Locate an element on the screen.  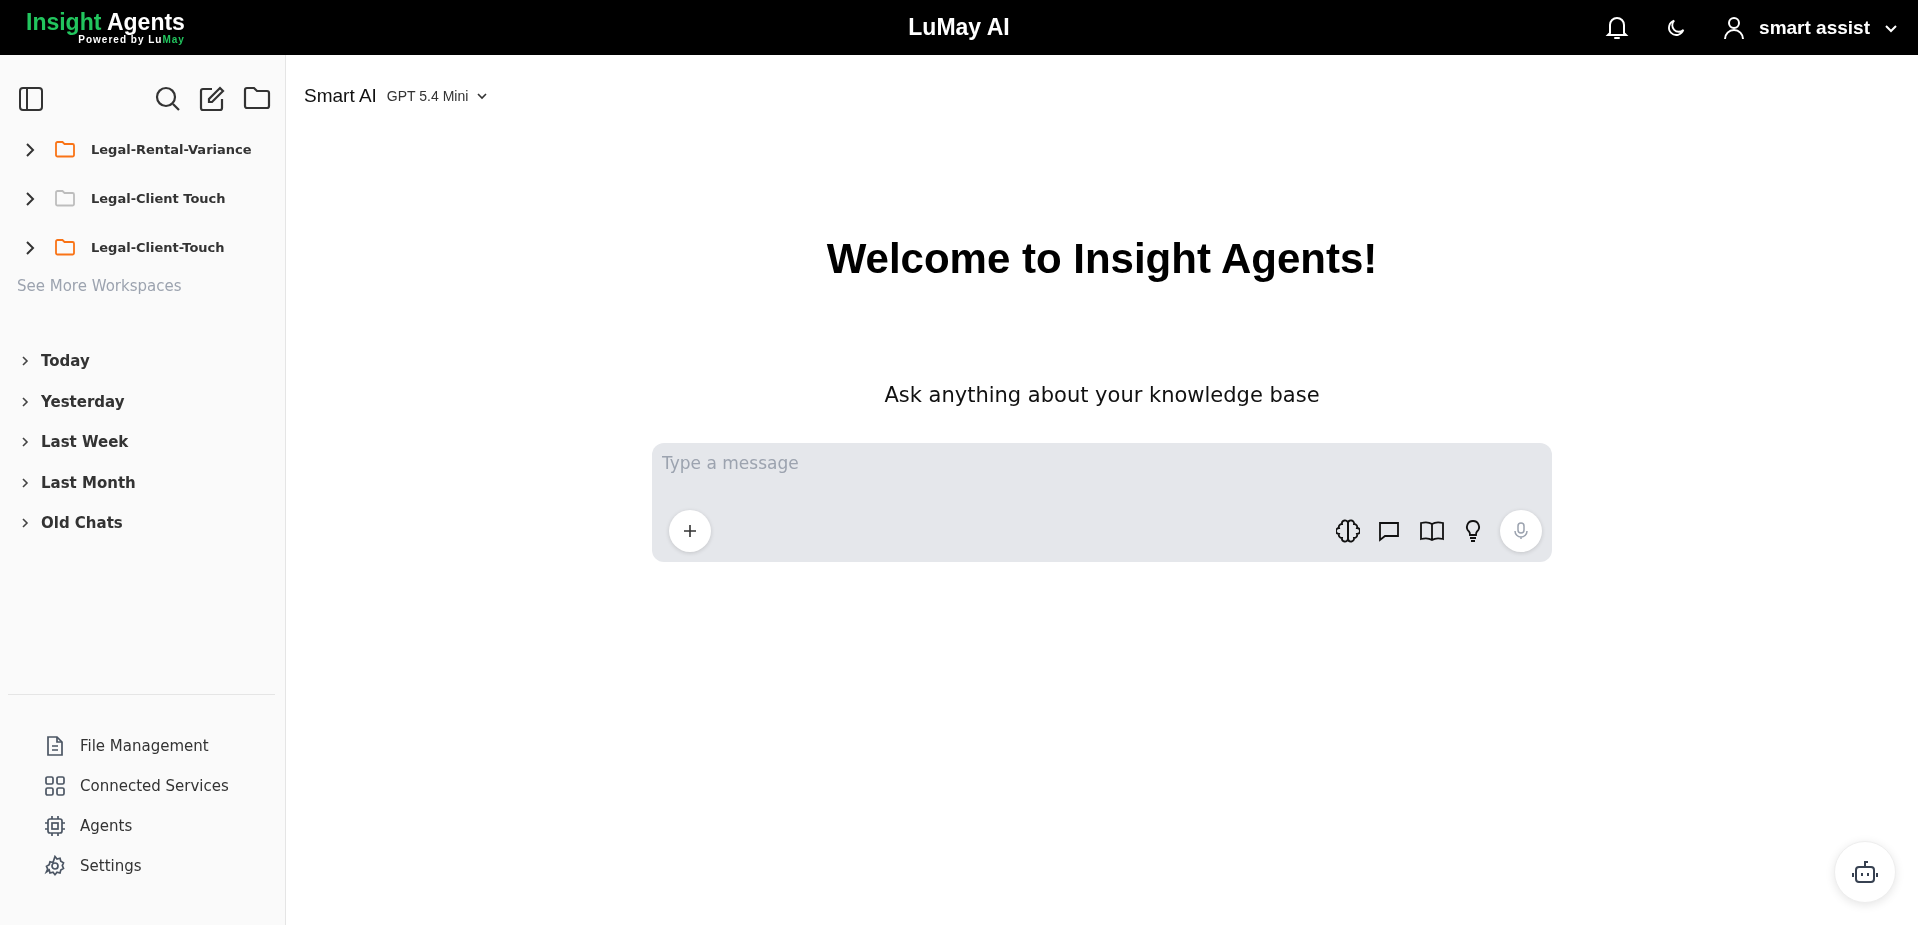
robot-icon is located at coordinates (1865, 872).